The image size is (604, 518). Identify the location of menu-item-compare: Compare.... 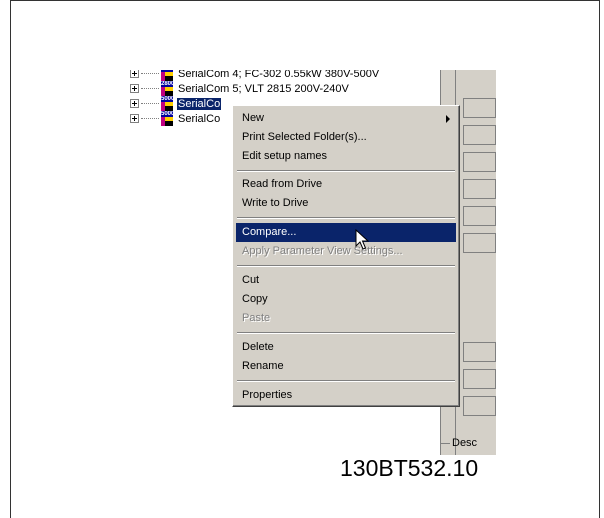
(346, 232).